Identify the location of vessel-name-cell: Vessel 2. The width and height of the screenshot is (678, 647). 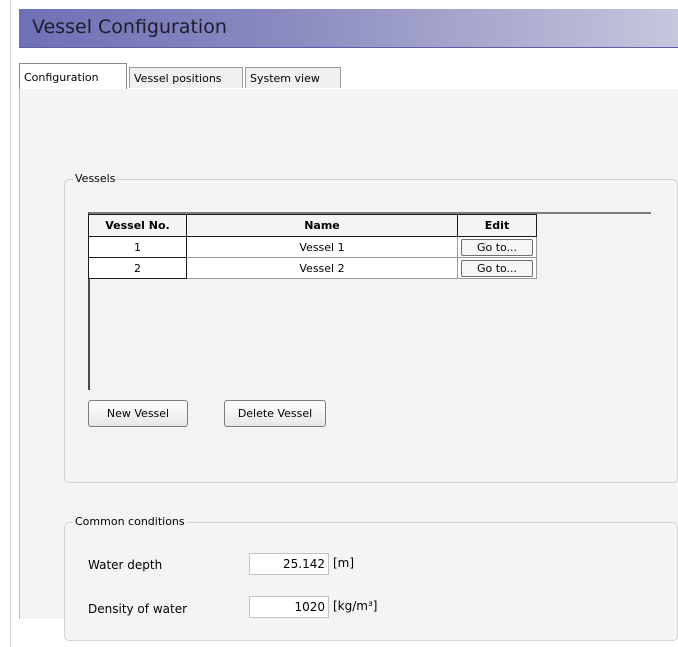
(322, 268).